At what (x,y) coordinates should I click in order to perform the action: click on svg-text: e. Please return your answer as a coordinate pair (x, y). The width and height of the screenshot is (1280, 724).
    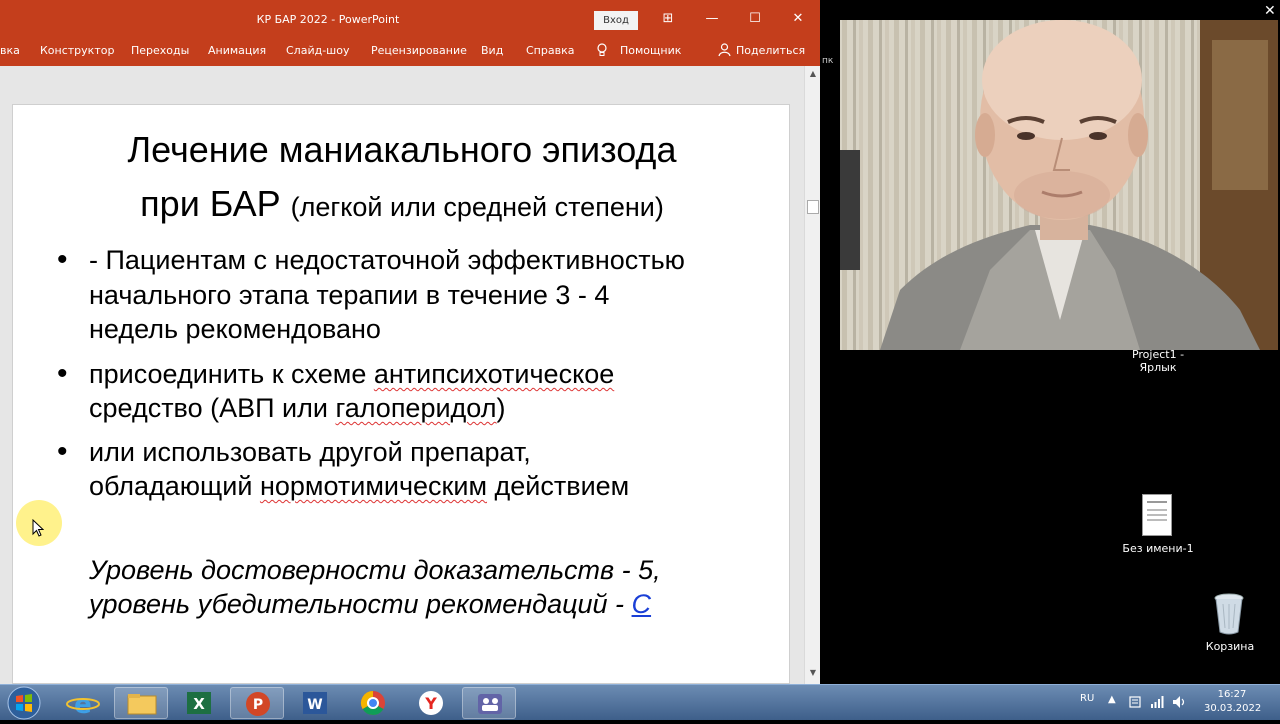
    Looking at the image, I should click on (83, 704).